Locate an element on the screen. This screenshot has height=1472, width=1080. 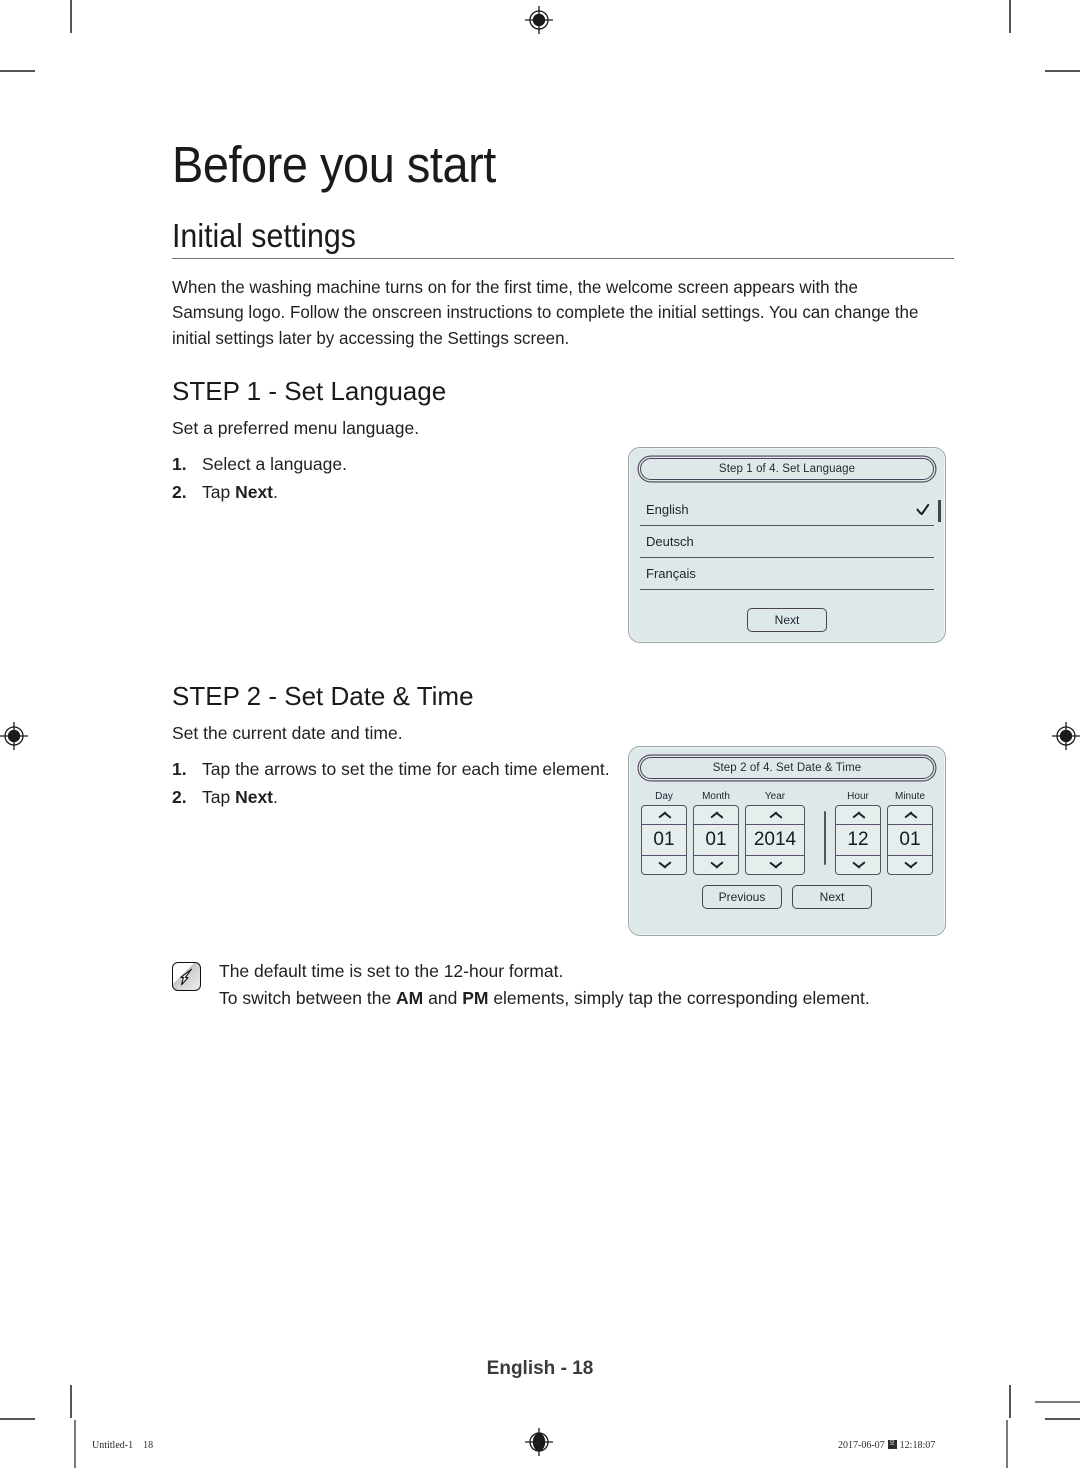
language-label: English is located at coordinates (667, 509).